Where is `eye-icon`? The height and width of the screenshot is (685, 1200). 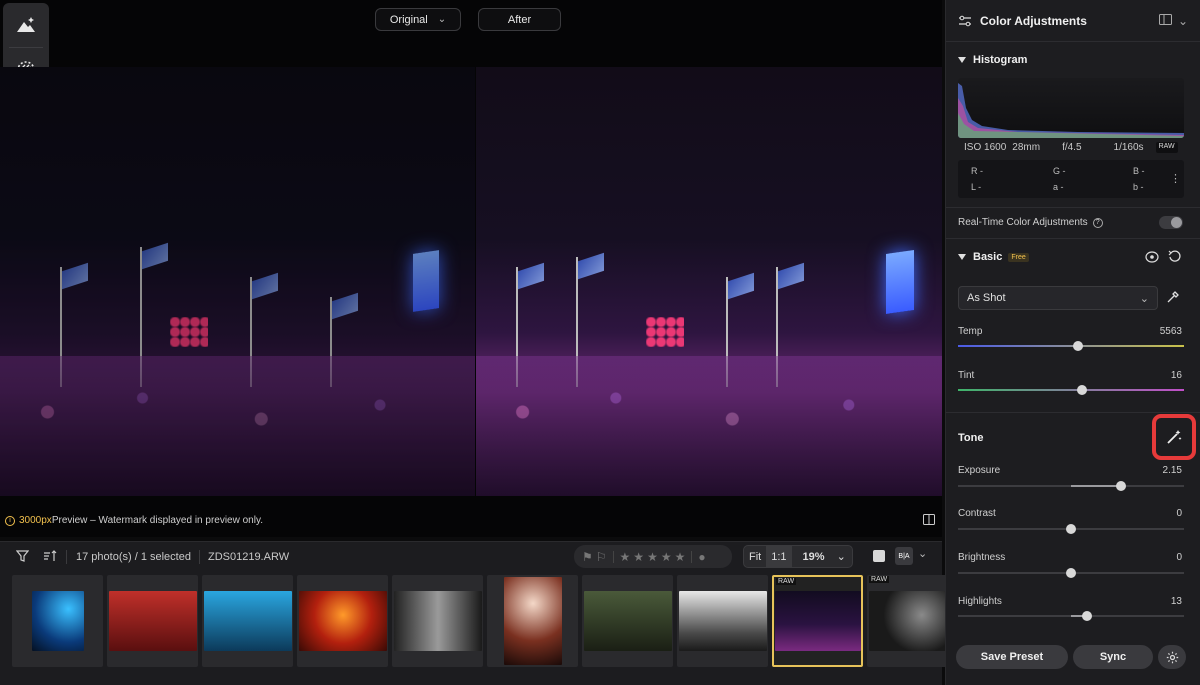 eye-icon is located at coordinates (1152, 258).